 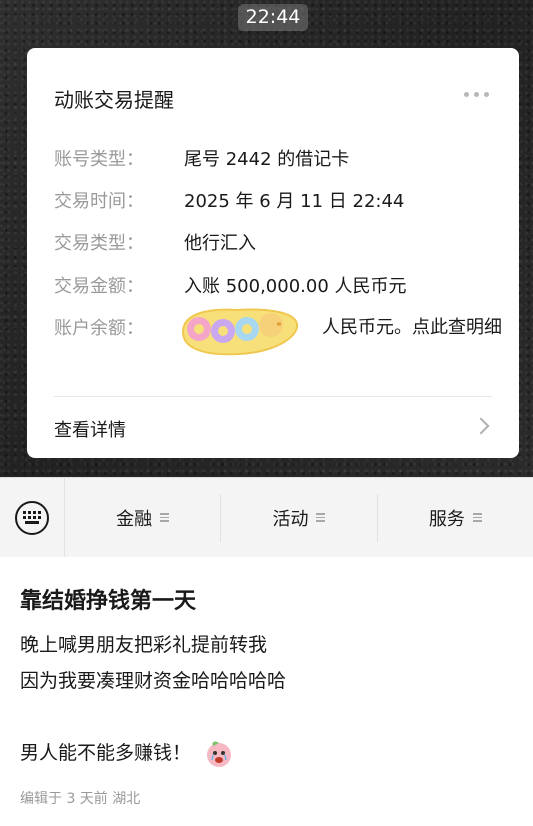 What do you see at coordinates (240, 332) in the screenshot?
I see `good-sticker-icon` at bounding box center [240, 332].